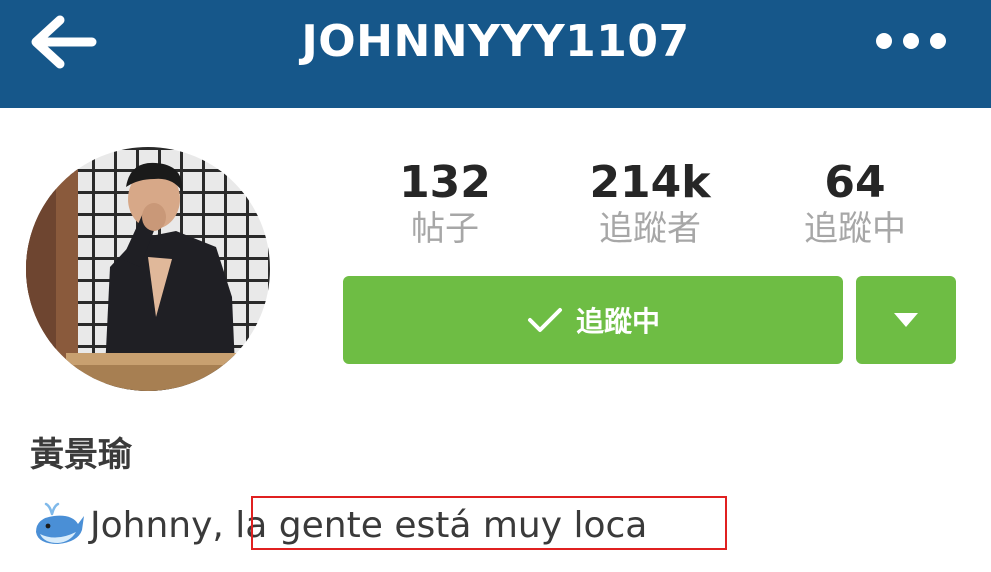 This screenshot has height=572, width=991. I want to click on stat-following: 64 追蹤中, so click(855, 204).